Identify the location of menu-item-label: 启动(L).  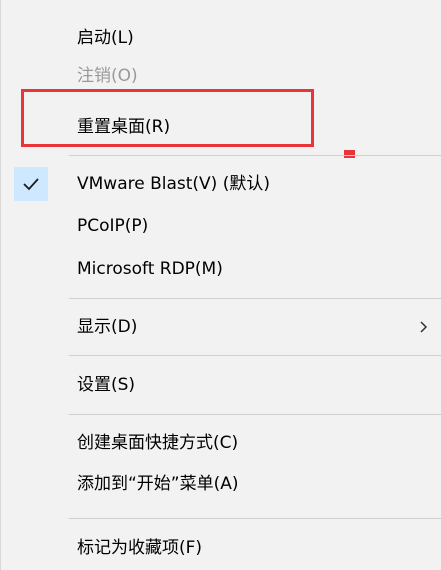
(105, 38).